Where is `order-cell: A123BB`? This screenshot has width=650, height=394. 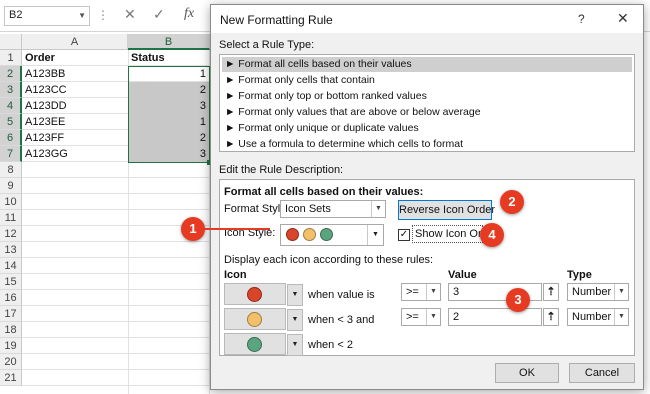 order-cell: A123BB is located at coordinates (75, 74).